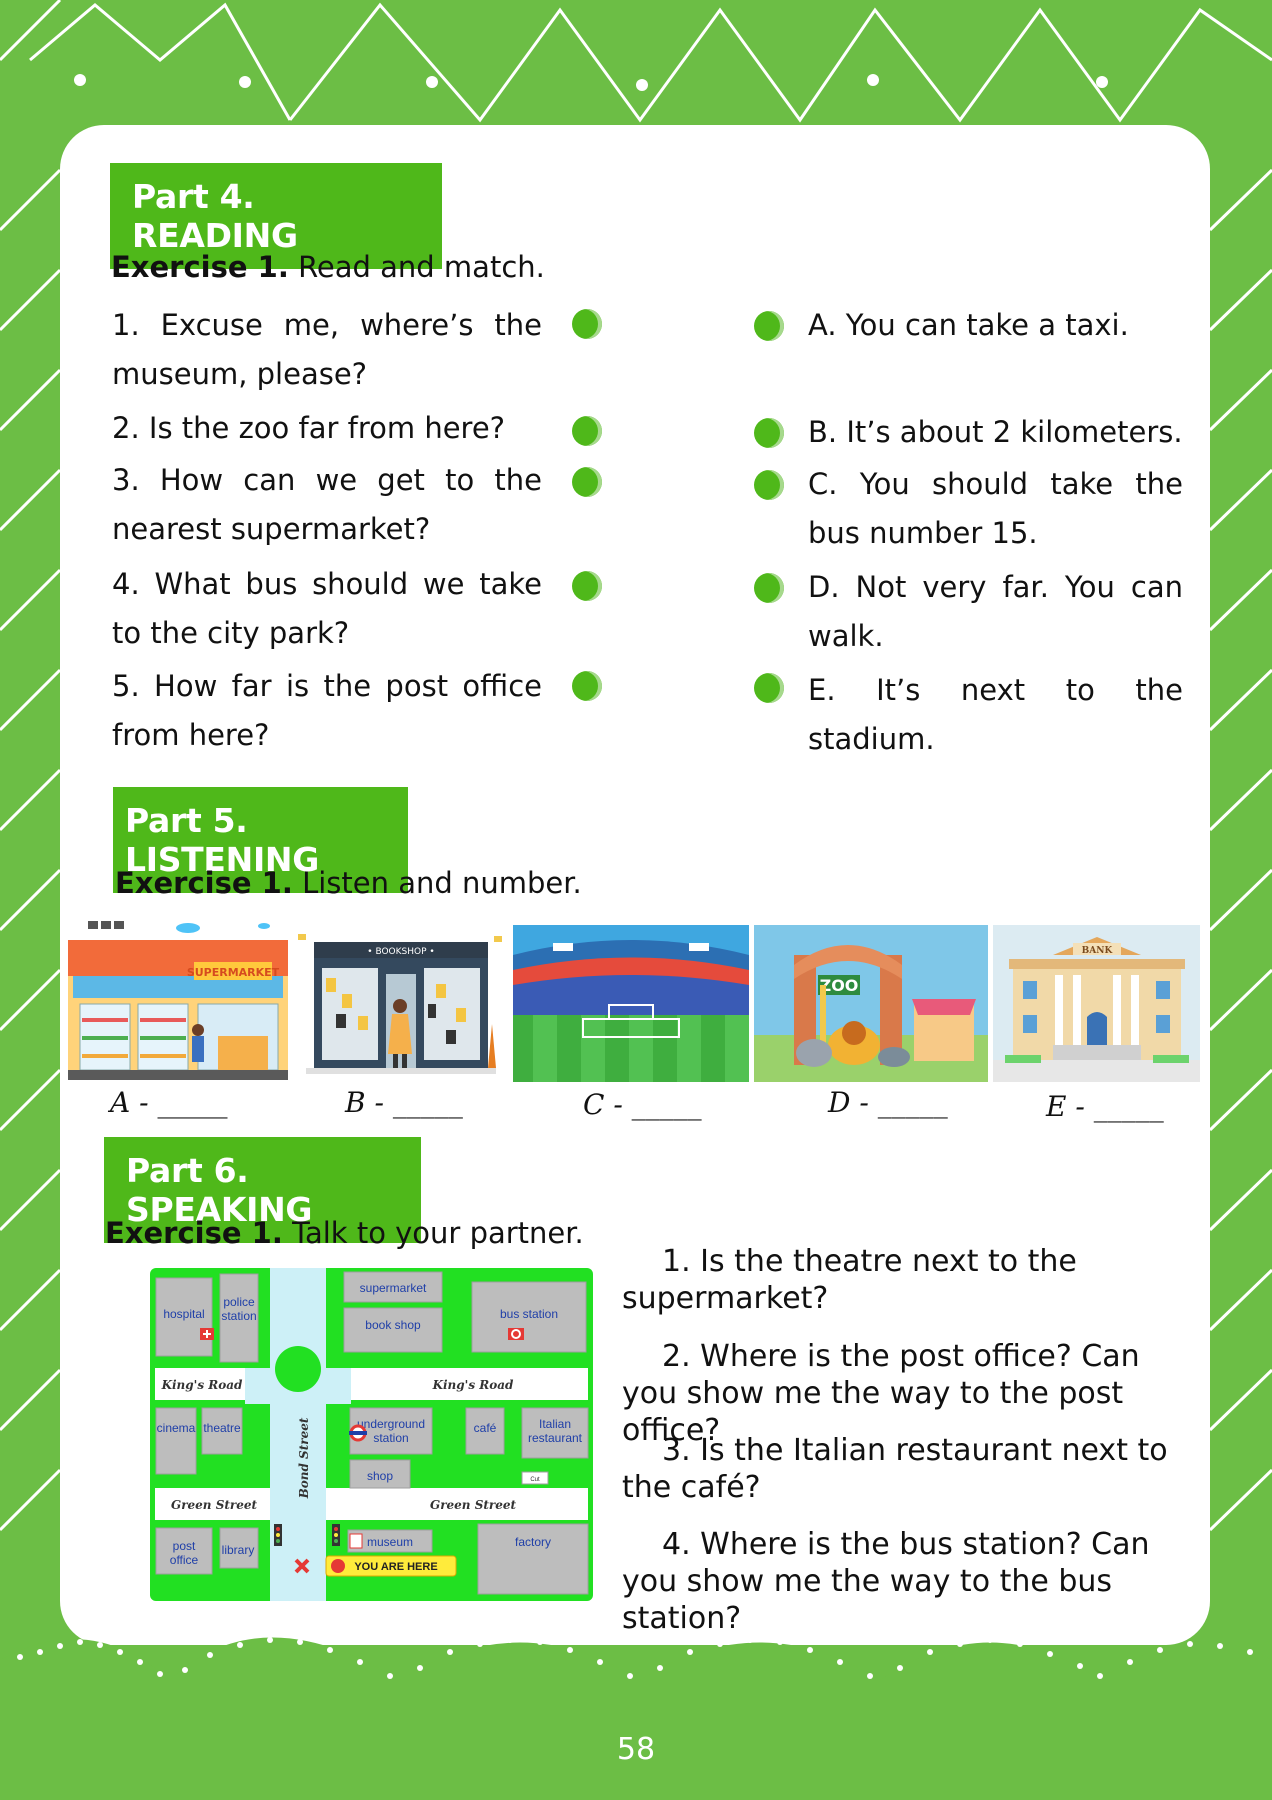  What do you see at coordinates (404, 1102) in the screenshot?
I see `listening-label-b: B - _____` at bounding box center [404, 1102].